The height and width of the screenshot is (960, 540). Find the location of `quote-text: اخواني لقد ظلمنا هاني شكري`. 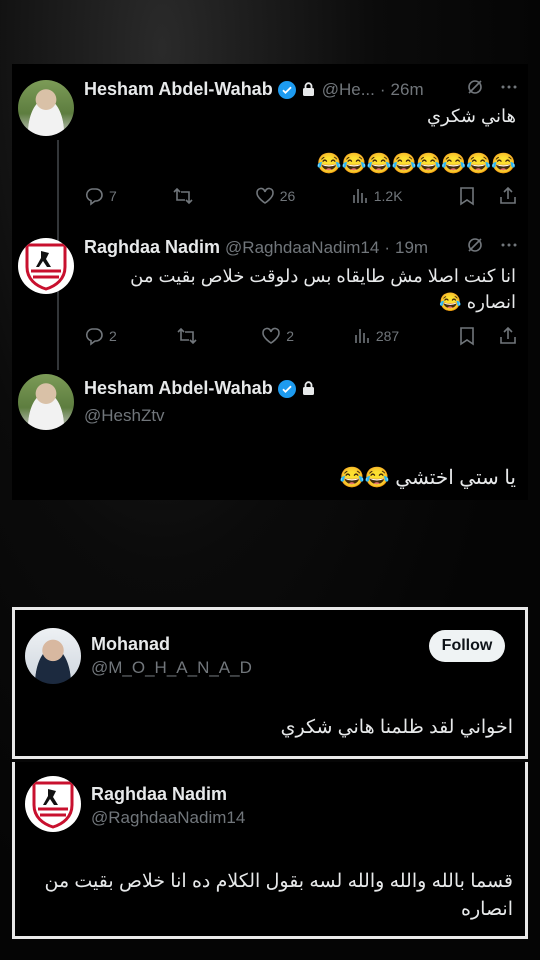

quote-text: اخواني لقد ظلمنا هاني شكري is located at coordinates (396, 727).